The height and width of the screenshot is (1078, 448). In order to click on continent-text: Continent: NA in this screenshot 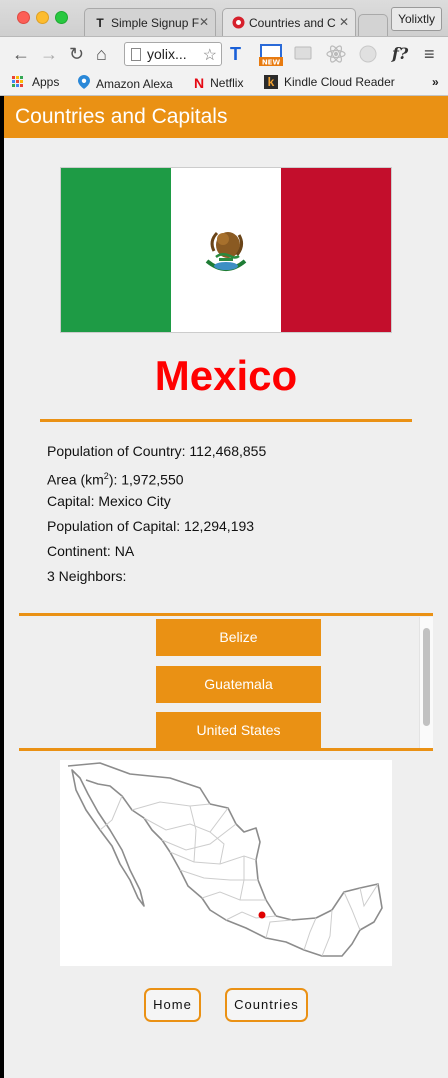, I will do `click(91, 551)`.